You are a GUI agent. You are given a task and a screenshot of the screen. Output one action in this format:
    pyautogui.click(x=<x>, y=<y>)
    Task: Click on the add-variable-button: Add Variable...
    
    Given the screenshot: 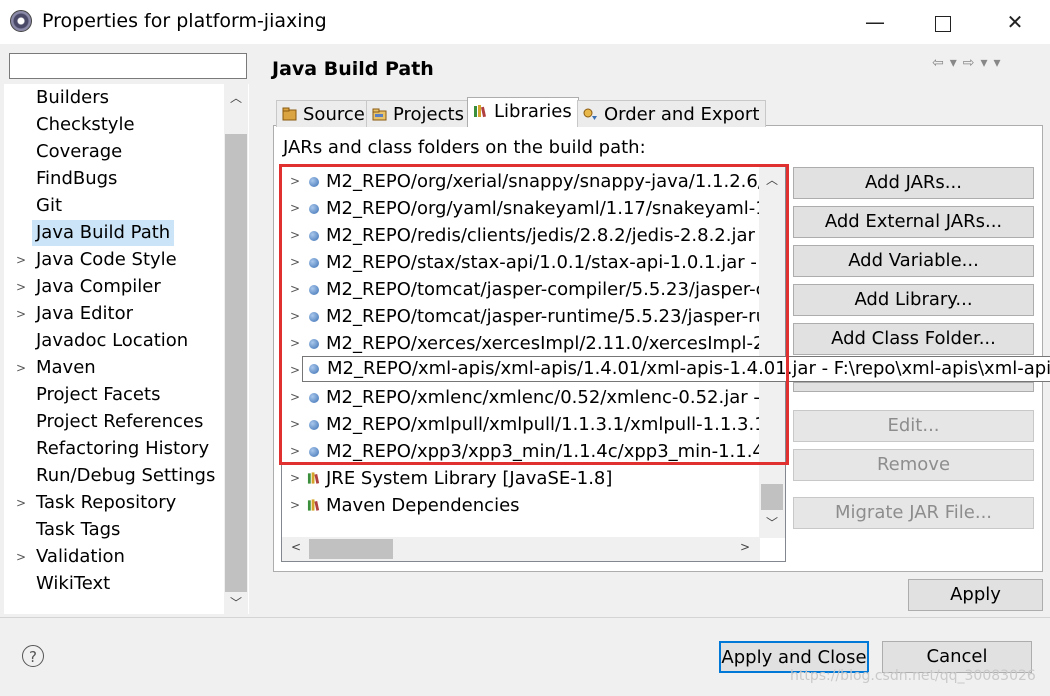 What is the action you would take?
    pyautogui.click(x=913, y=261)
    